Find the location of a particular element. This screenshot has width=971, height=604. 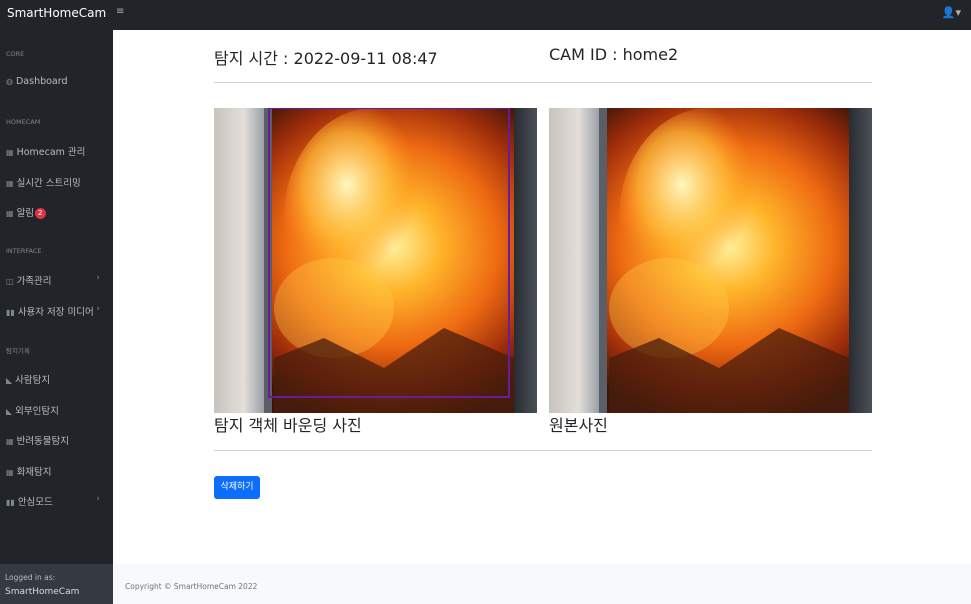

sidebar-item-homecam-manage: ▦ Homecam 관리 is located at coordinates (57, 151).